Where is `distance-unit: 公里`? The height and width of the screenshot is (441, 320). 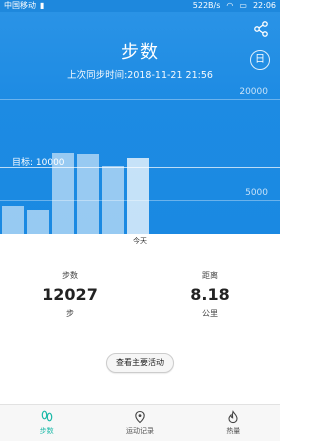 distance-unit: 公里 is located at coordinates (210, 313).